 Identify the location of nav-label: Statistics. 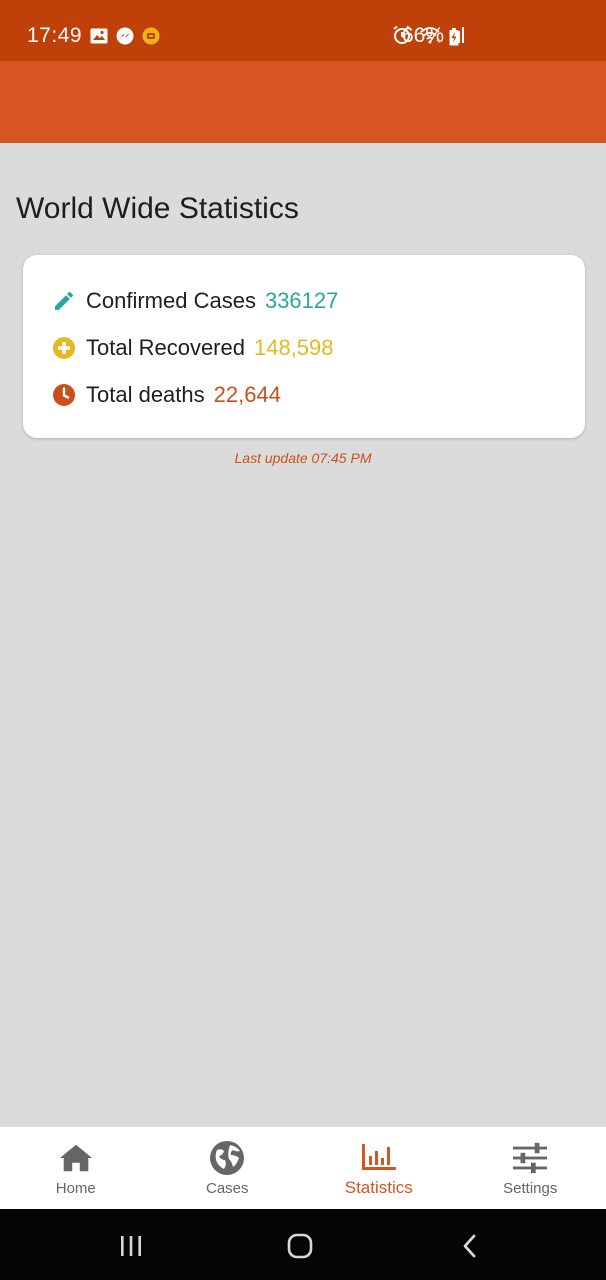
(378, 1187).